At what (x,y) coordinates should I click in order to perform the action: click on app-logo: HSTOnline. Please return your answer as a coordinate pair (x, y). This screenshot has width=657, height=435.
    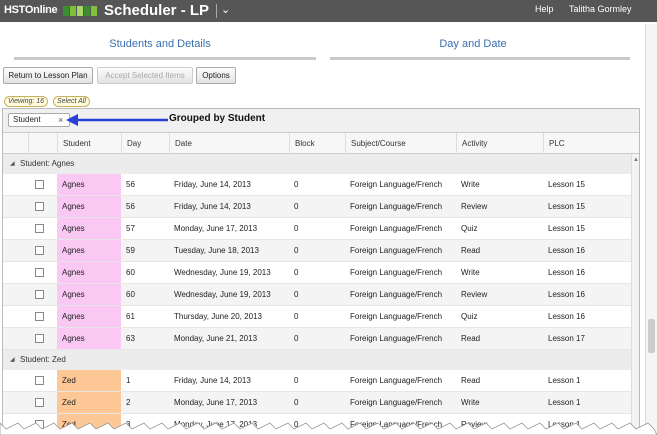
    Looking at the image, I should click on (31, 10).